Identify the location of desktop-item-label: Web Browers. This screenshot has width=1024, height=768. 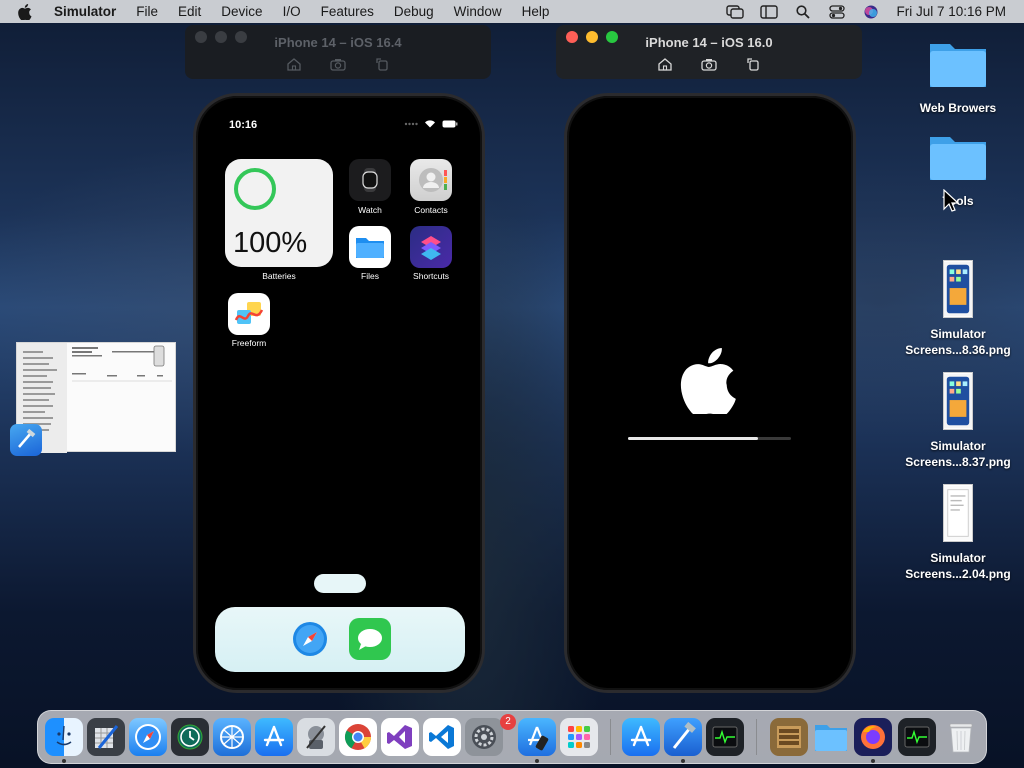
(958, 108).